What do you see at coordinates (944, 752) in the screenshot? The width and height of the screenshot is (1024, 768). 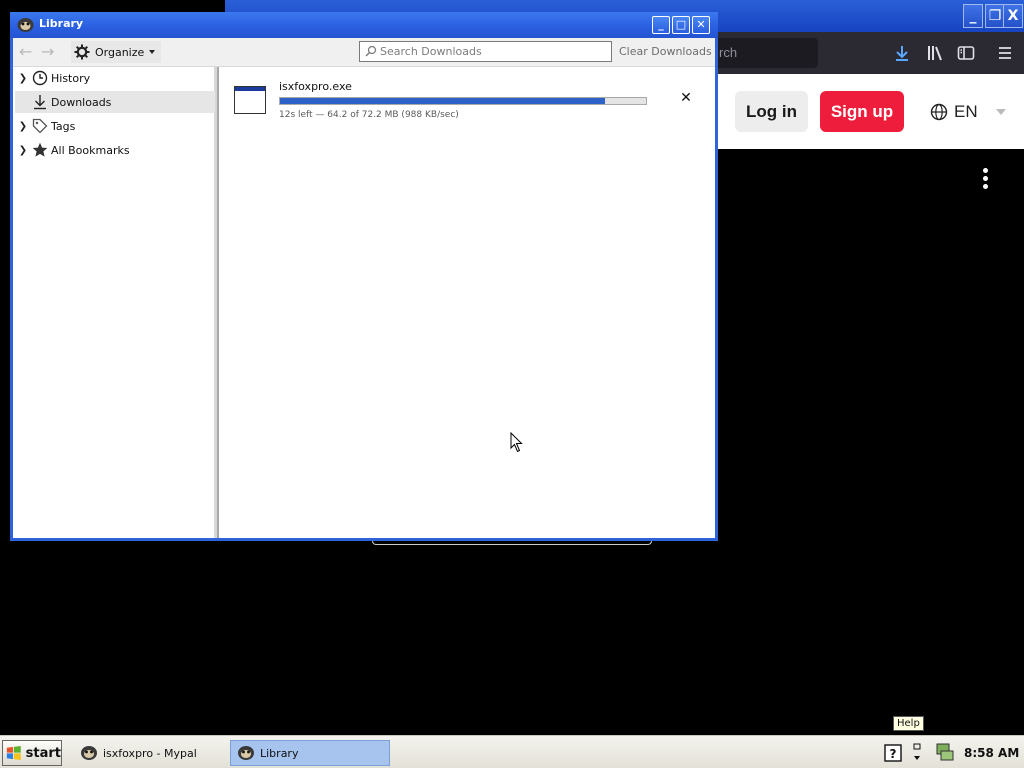 I see `network-icon` at bounding box center [944, 752].